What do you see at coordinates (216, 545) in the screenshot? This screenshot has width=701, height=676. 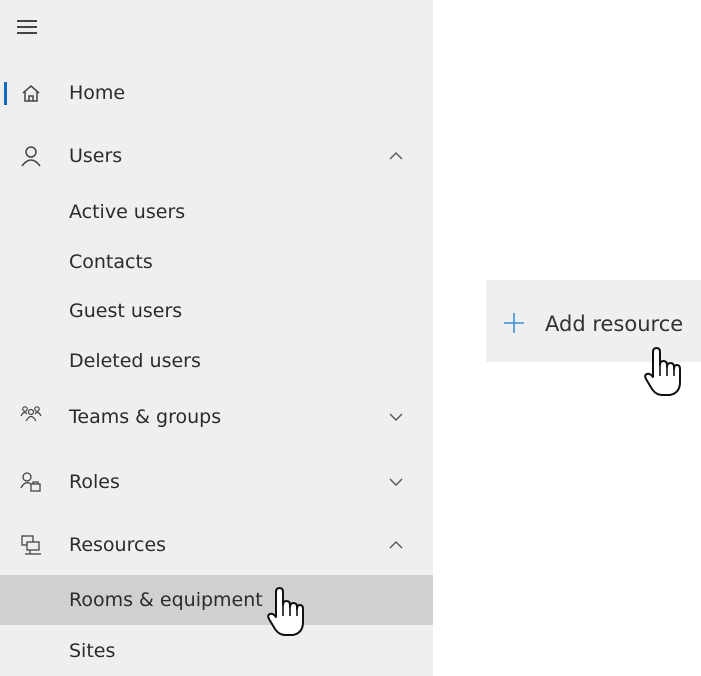 I see `sidebar-item-resources: Resources` at bounding box center [216, 545].